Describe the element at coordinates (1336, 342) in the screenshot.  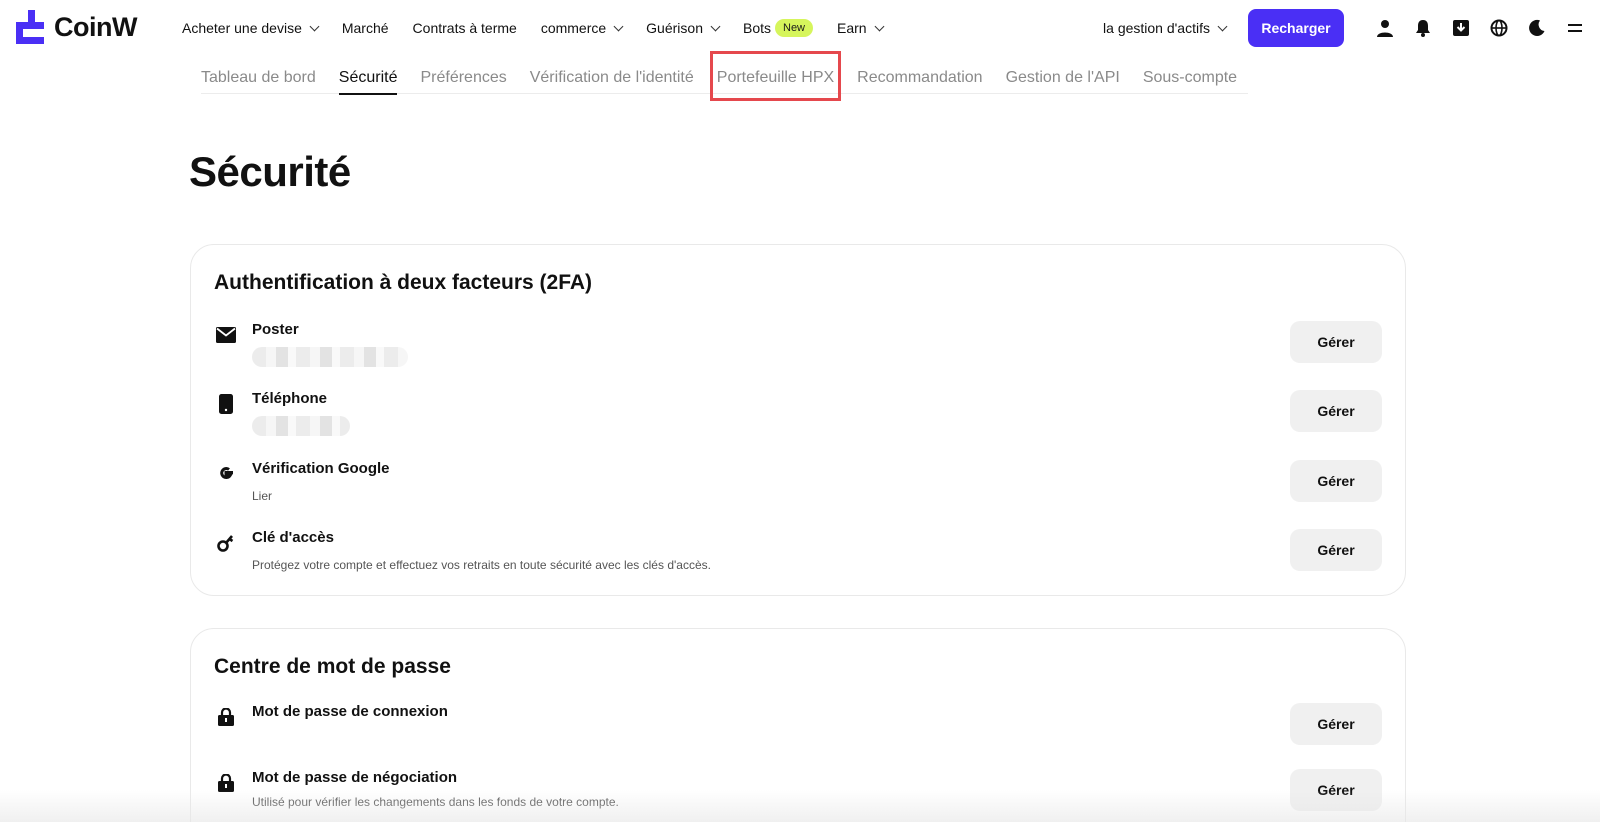
I see `manage-email-button: Gérer` at that location.